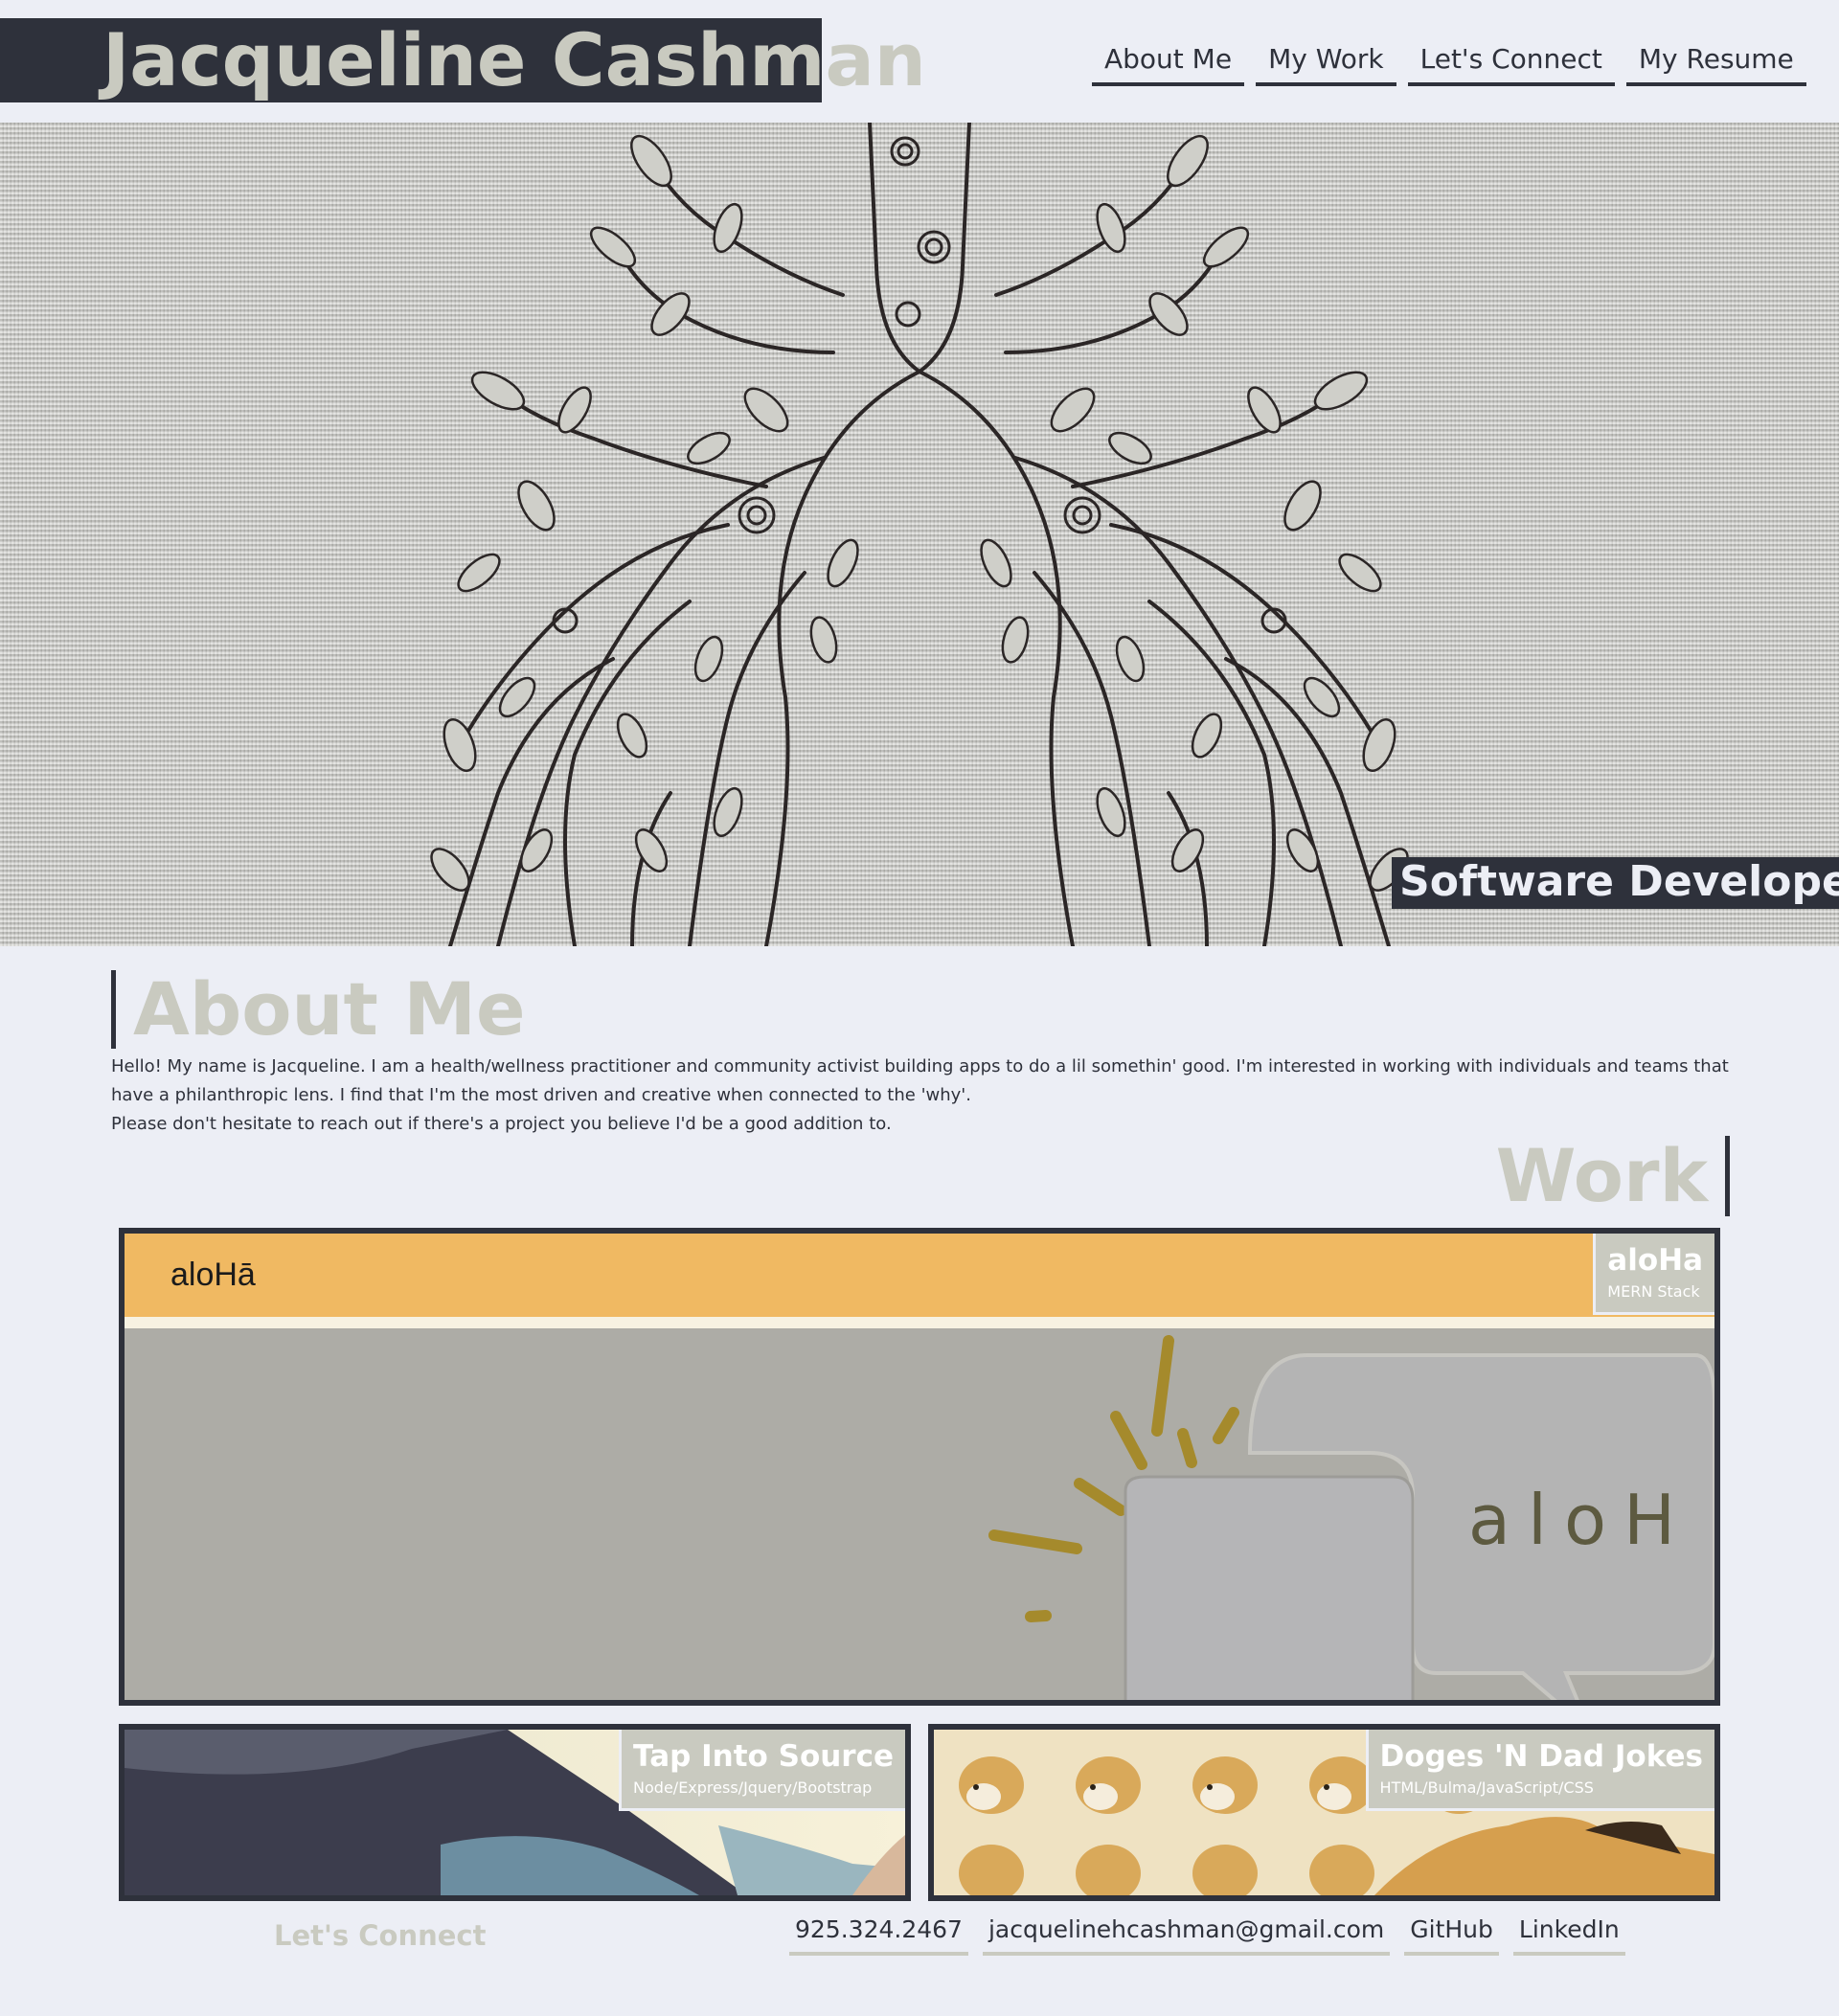 This screenshot has width=1839, height=2016. Describe the element at coordinates (753, 1787) in the screenshot. I see `project-tech: Node/Express/Jquery/Bootstrap` at that location.